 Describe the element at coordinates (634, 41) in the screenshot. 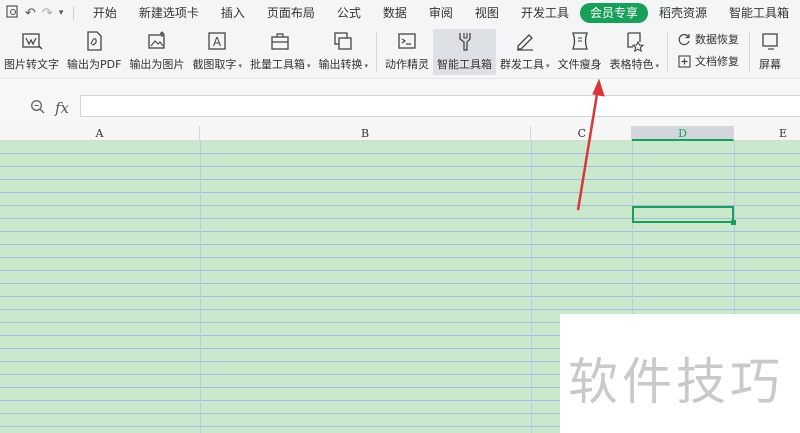

I see `table-features-icon` at that location.